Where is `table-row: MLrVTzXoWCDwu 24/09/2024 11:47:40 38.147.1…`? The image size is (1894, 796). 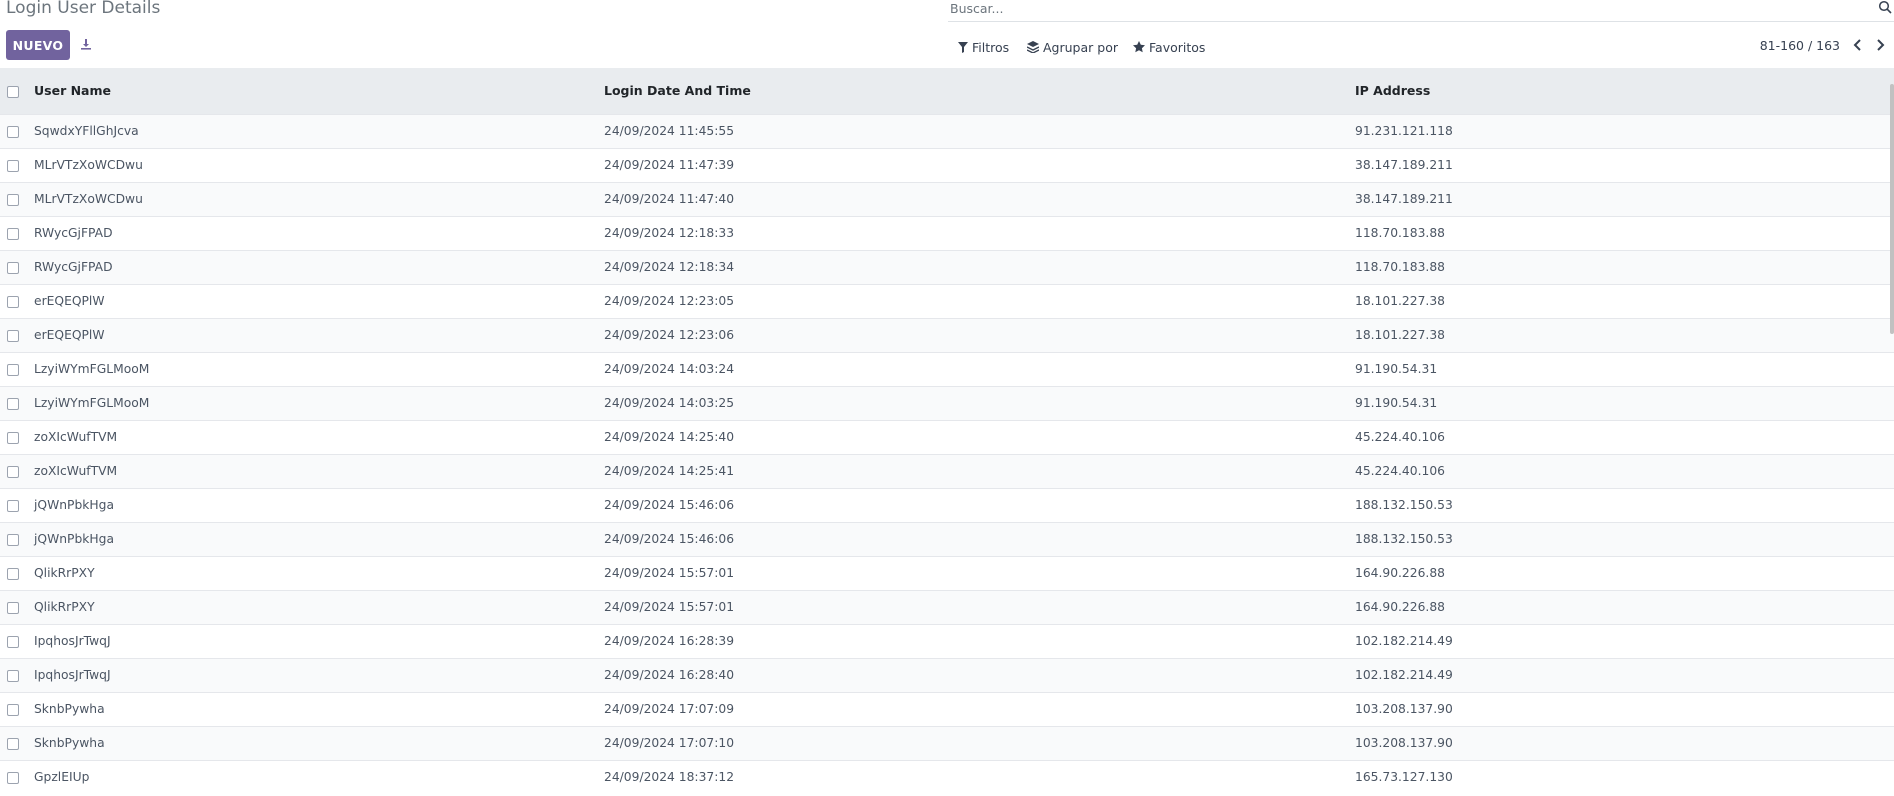 table-row: MLrVTzXoWCDwu 24/09/2024 11:47:40 38.147.1… is located at coordinates (947, 199).